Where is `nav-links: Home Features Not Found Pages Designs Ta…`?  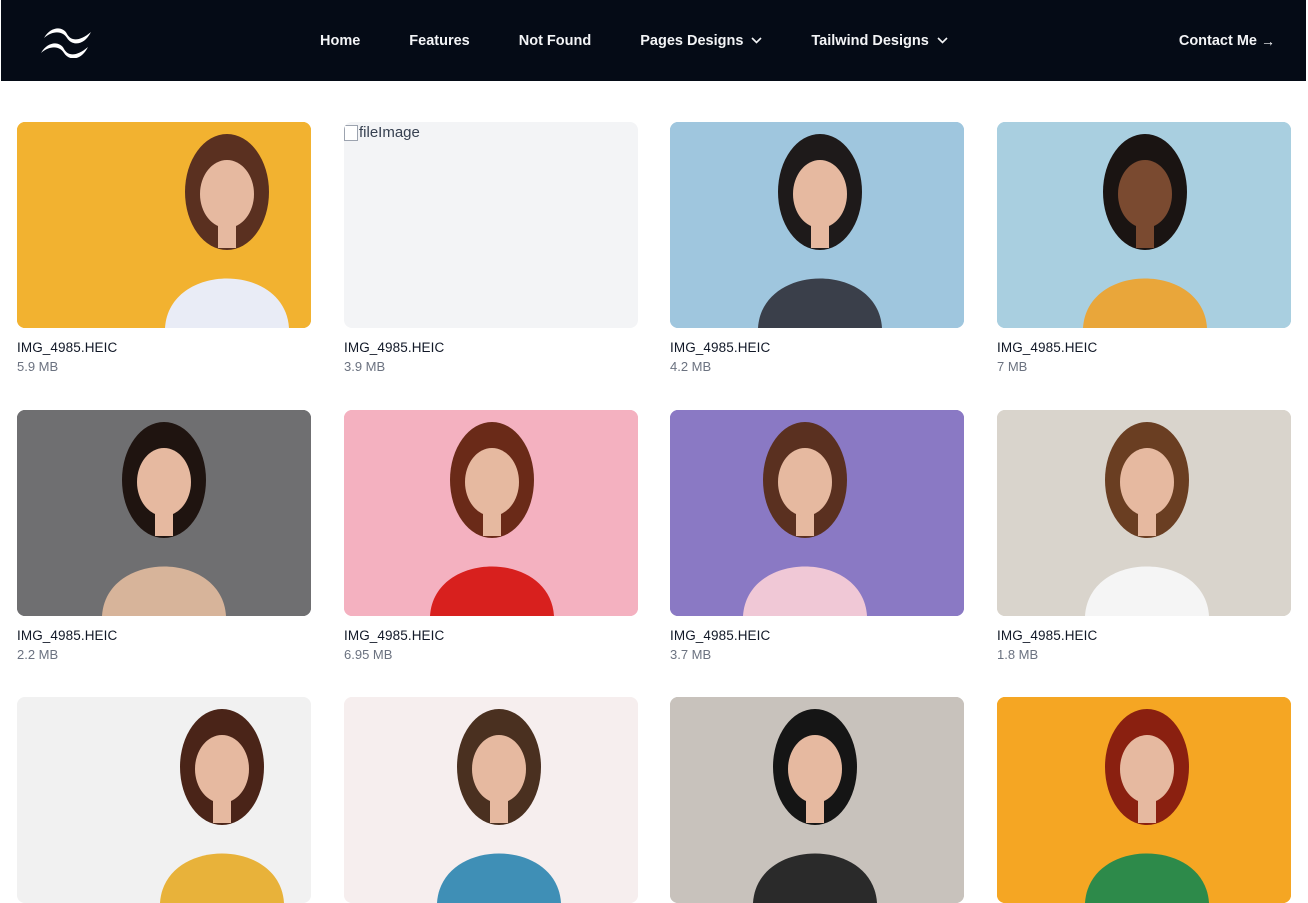 nav-links: Home Features Not Found Pages Designs Ta… is located at coordinates (658, 40).